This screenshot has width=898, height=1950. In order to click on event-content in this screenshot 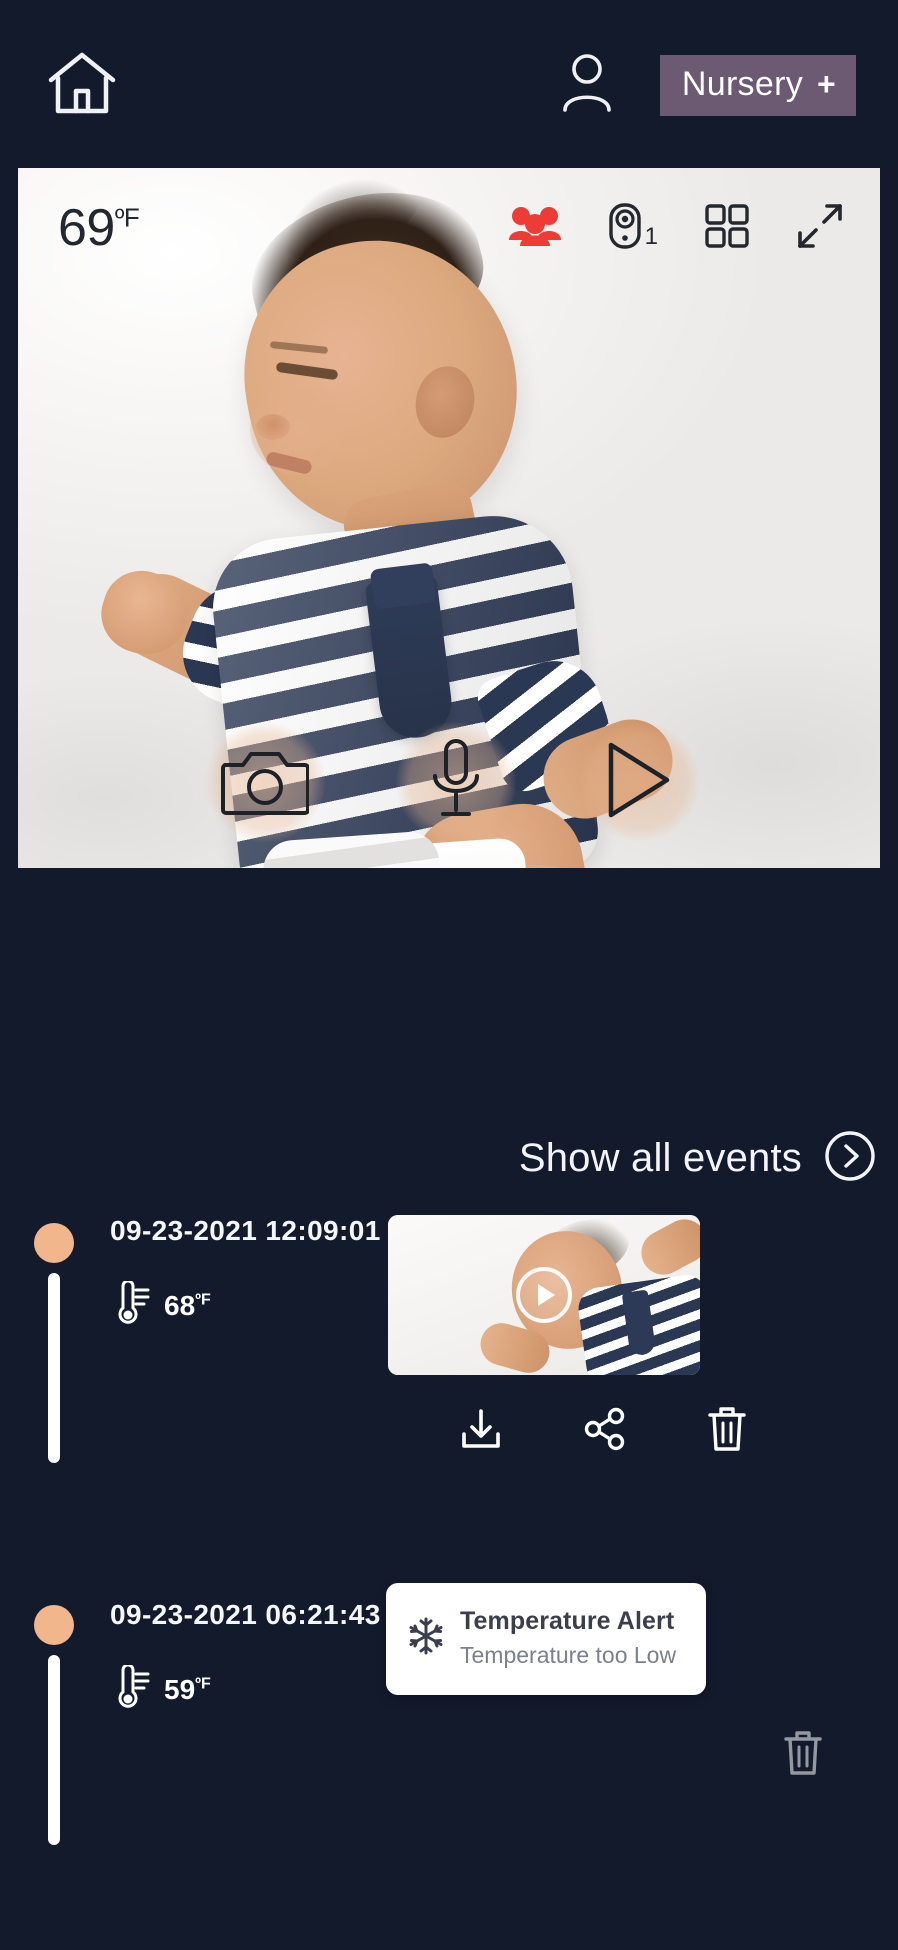, I will do `click(631, 1336)`.